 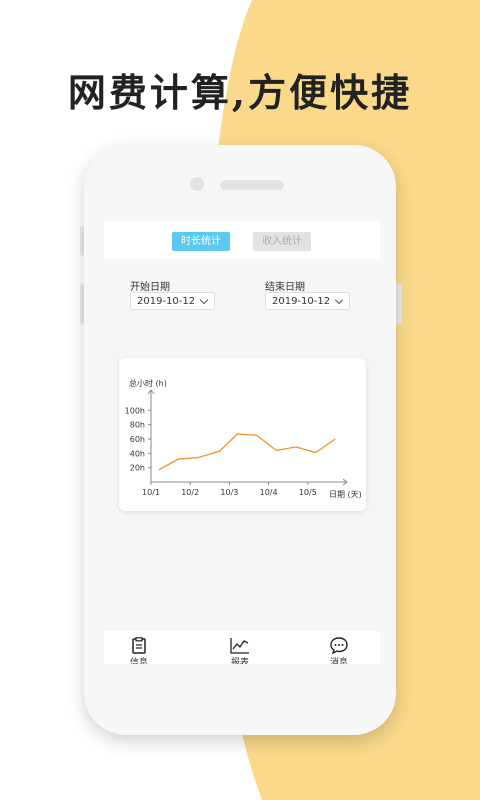 I want to click on nav-label-report: 报表, so click(x=239, y=661).